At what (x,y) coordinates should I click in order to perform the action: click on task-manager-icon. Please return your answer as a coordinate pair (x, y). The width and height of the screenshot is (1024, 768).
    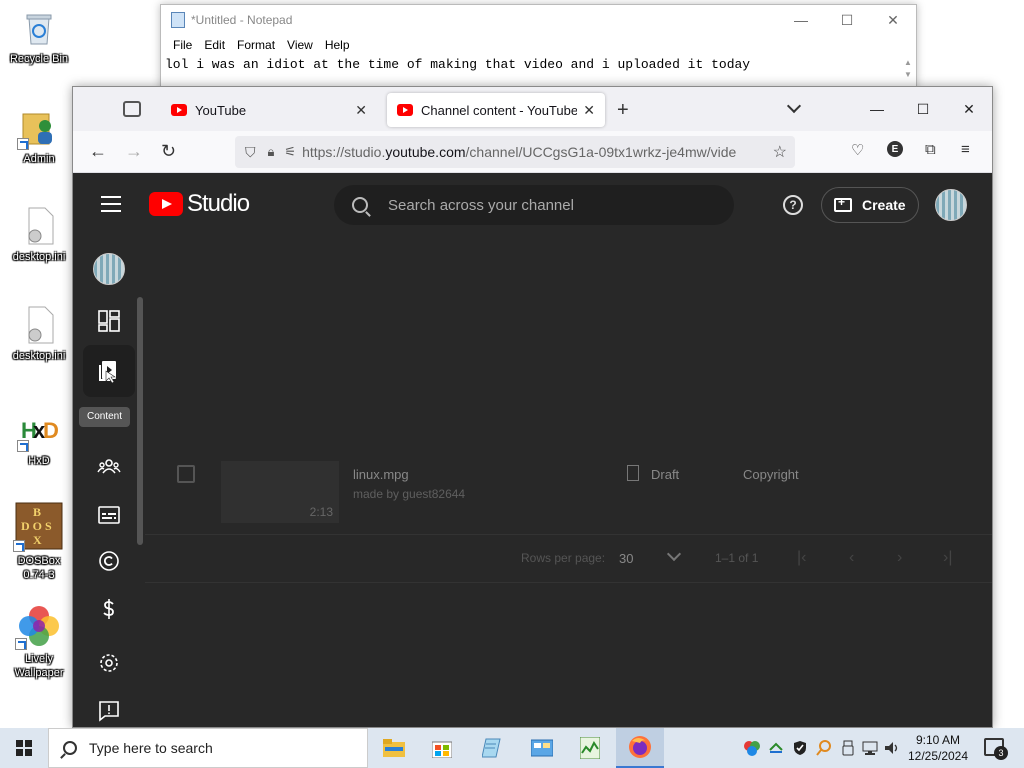
    Looking at the image, I should click on (590, 748).